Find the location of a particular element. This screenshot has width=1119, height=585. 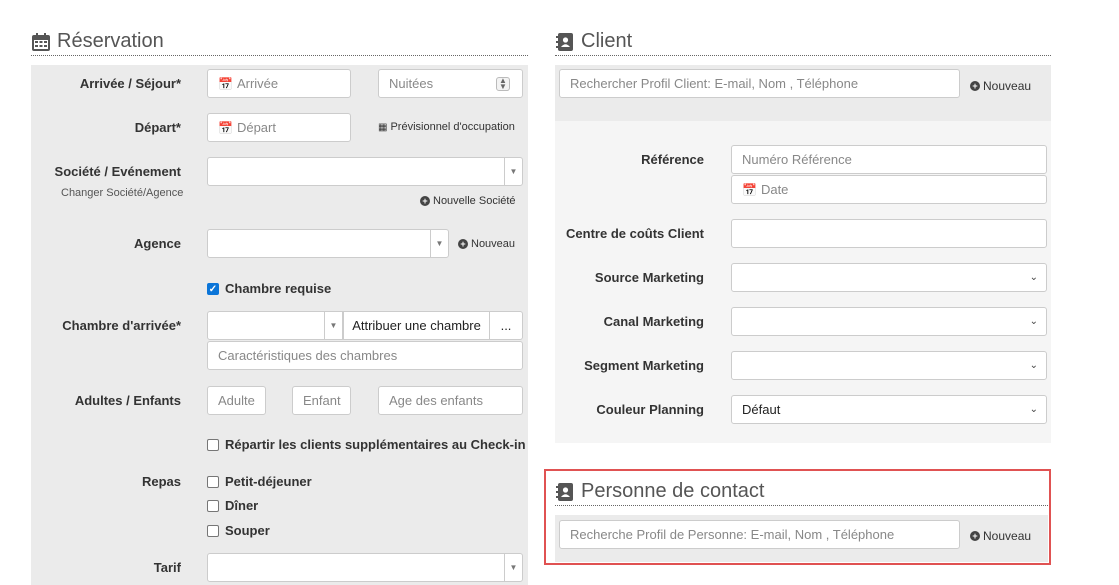

arrival-date-input: 📅 Arrivée is located at coordinates (279, 83).